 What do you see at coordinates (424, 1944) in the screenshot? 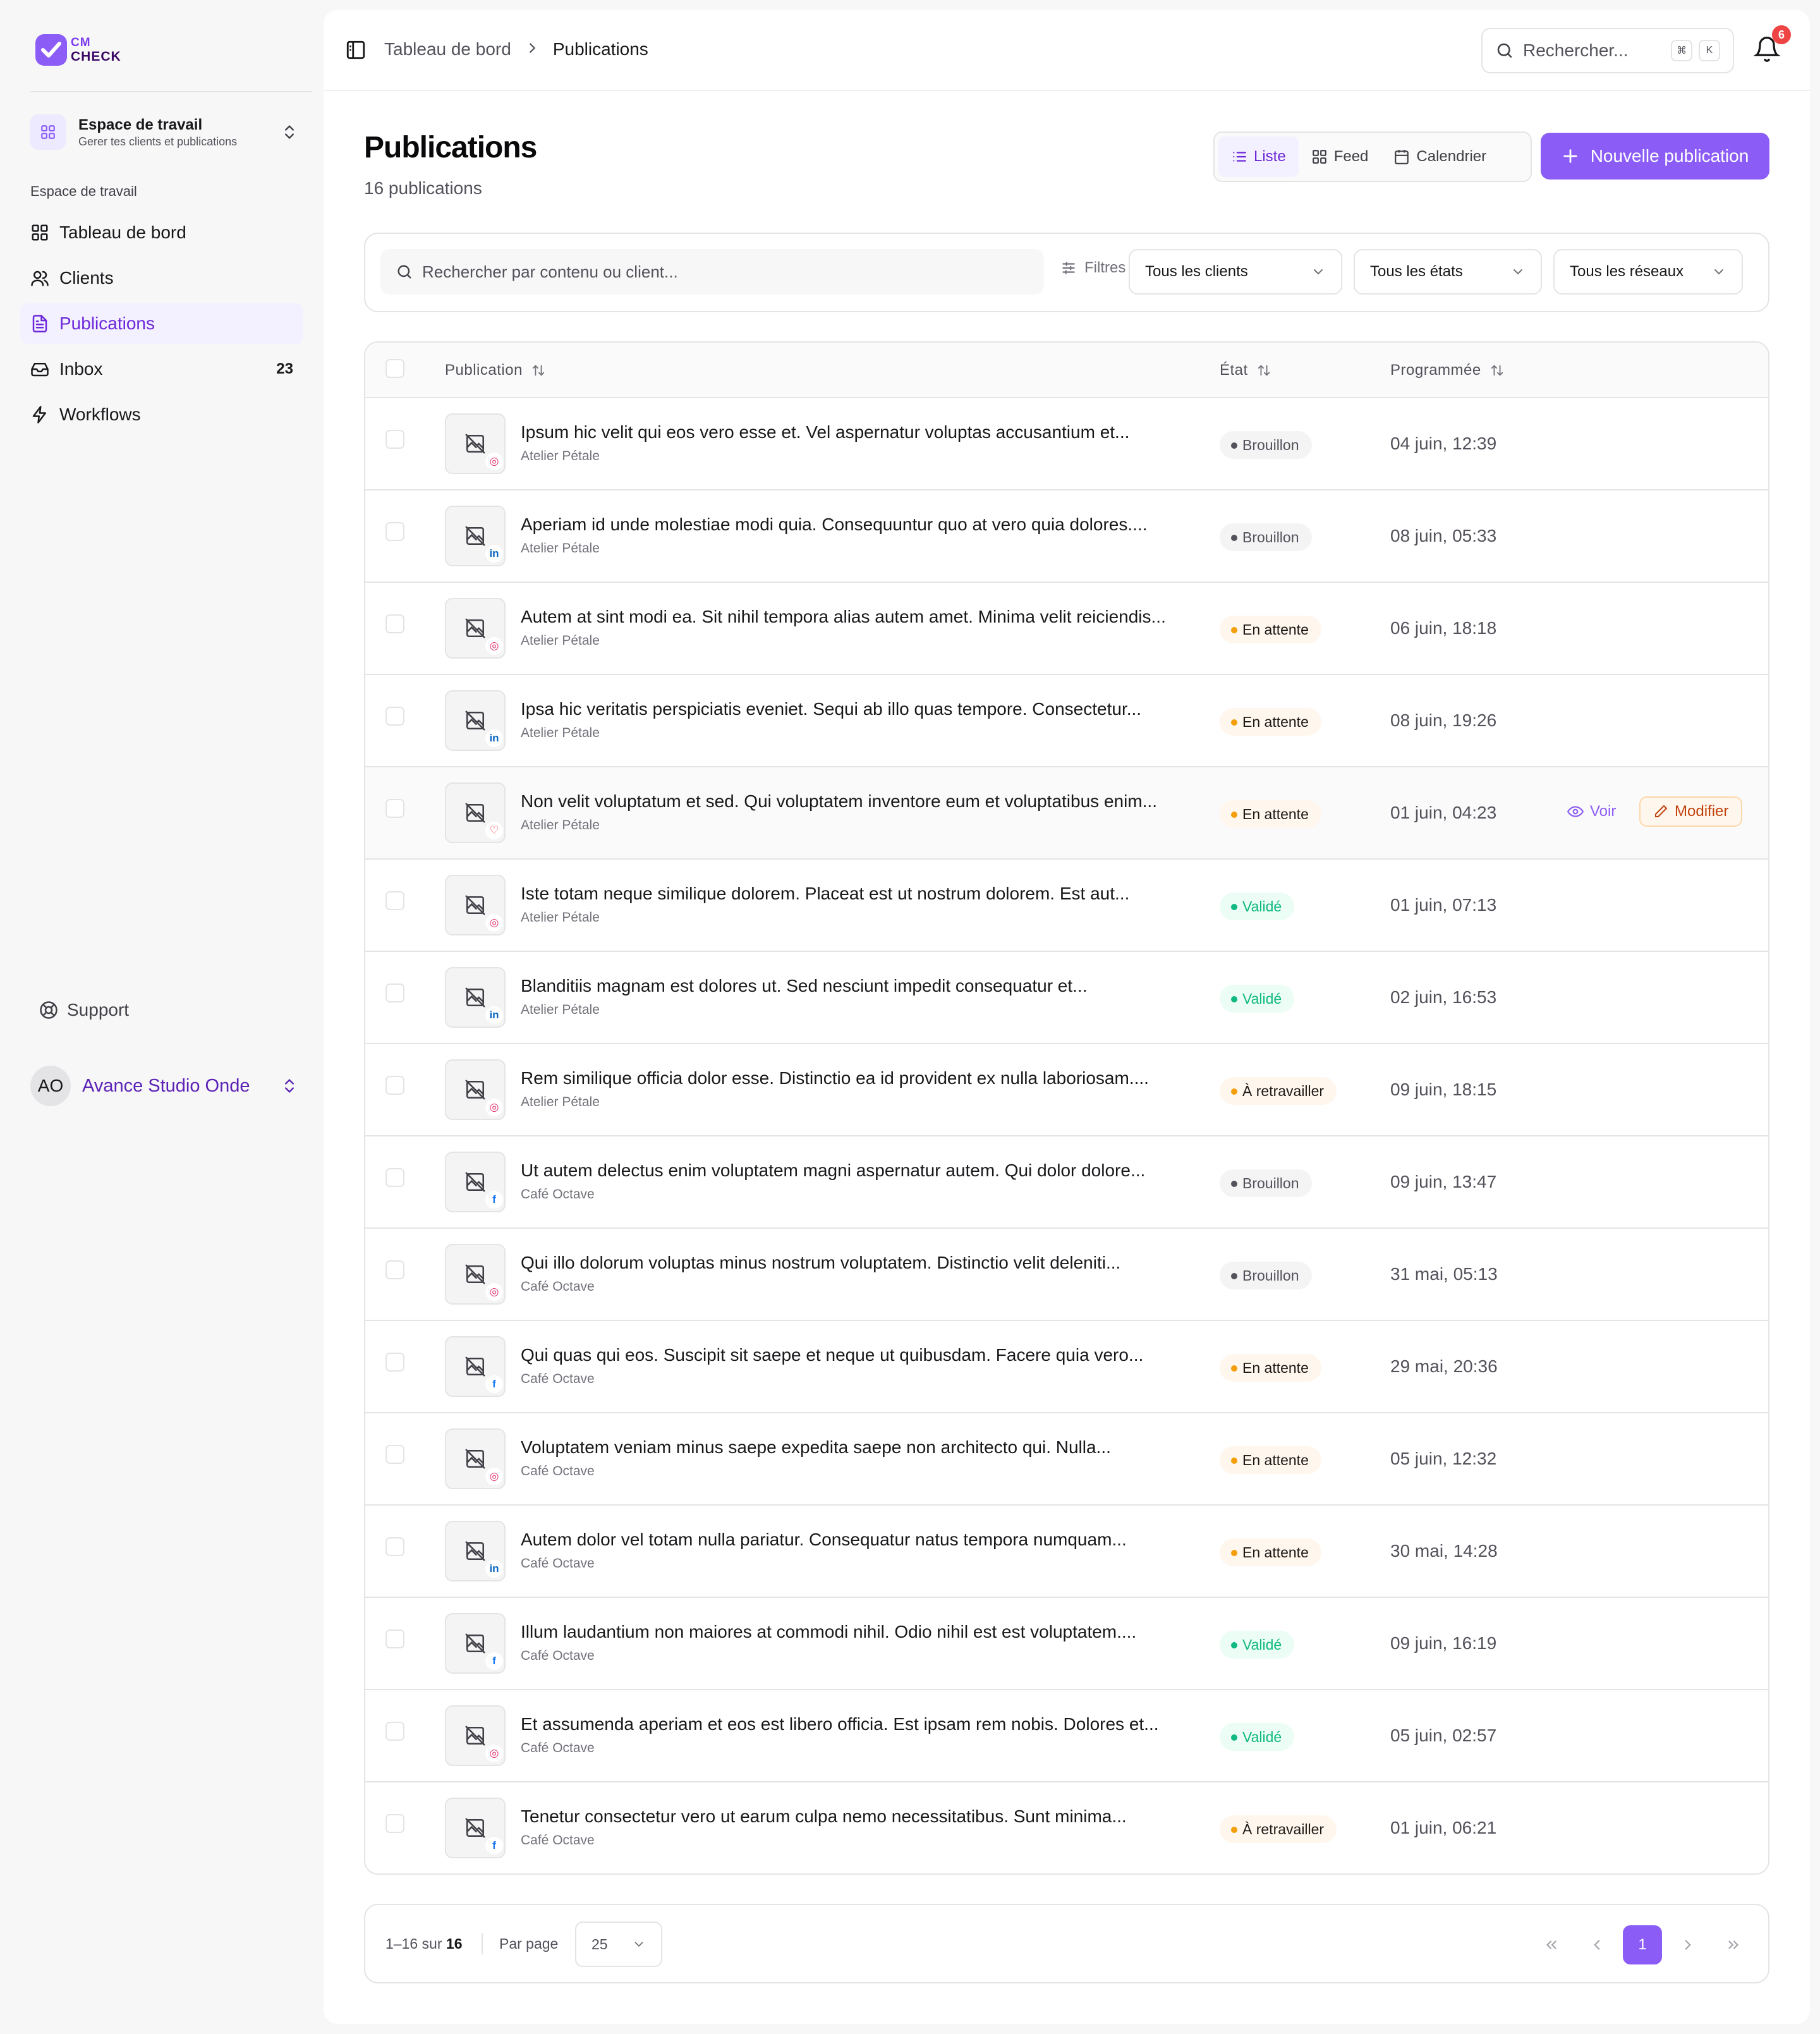
I see `pagination-range: 1–16 sur 16` at bounding box center [424, 1944].